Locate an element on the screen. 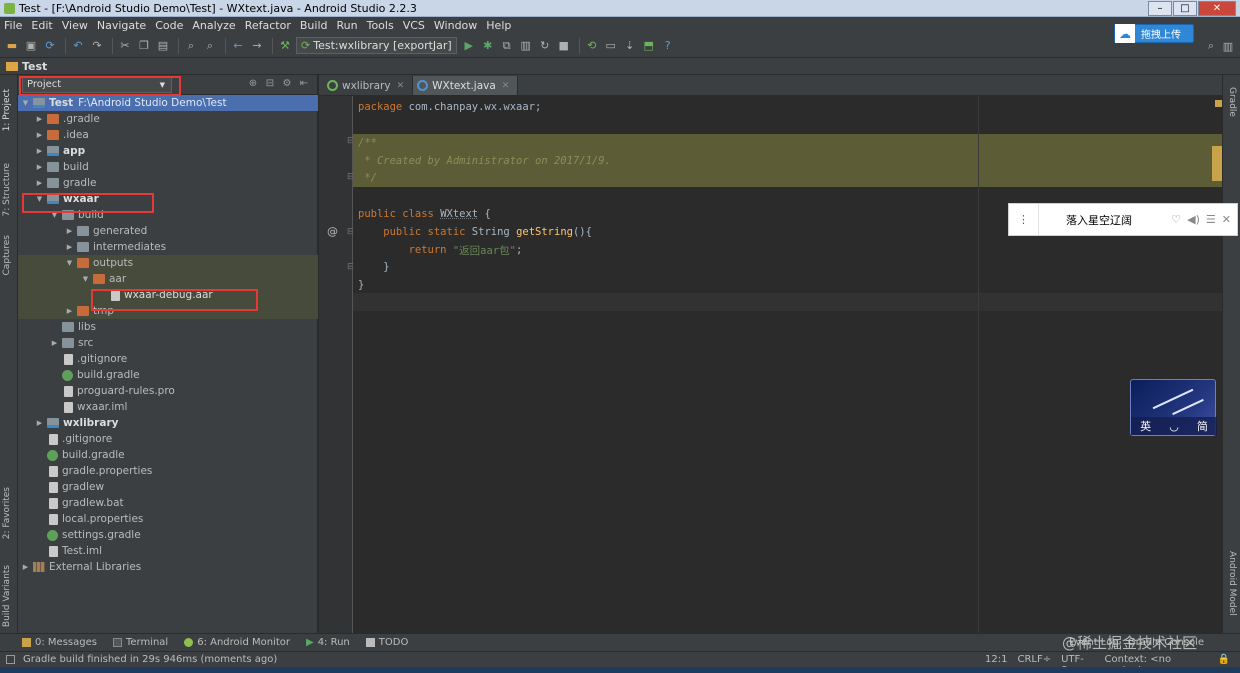  tree-item-build: ▶ build is located at coordinates (168, 167).